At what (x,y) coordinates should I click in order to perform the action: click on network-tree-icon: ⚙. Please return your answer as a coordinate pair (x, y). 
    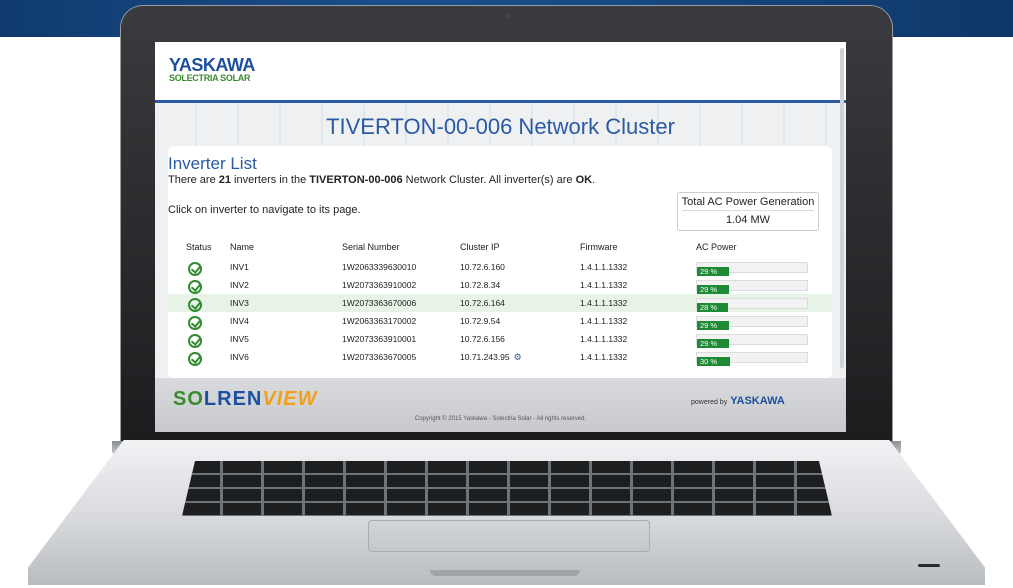
    Looking at the image, I should click on (518, 357).